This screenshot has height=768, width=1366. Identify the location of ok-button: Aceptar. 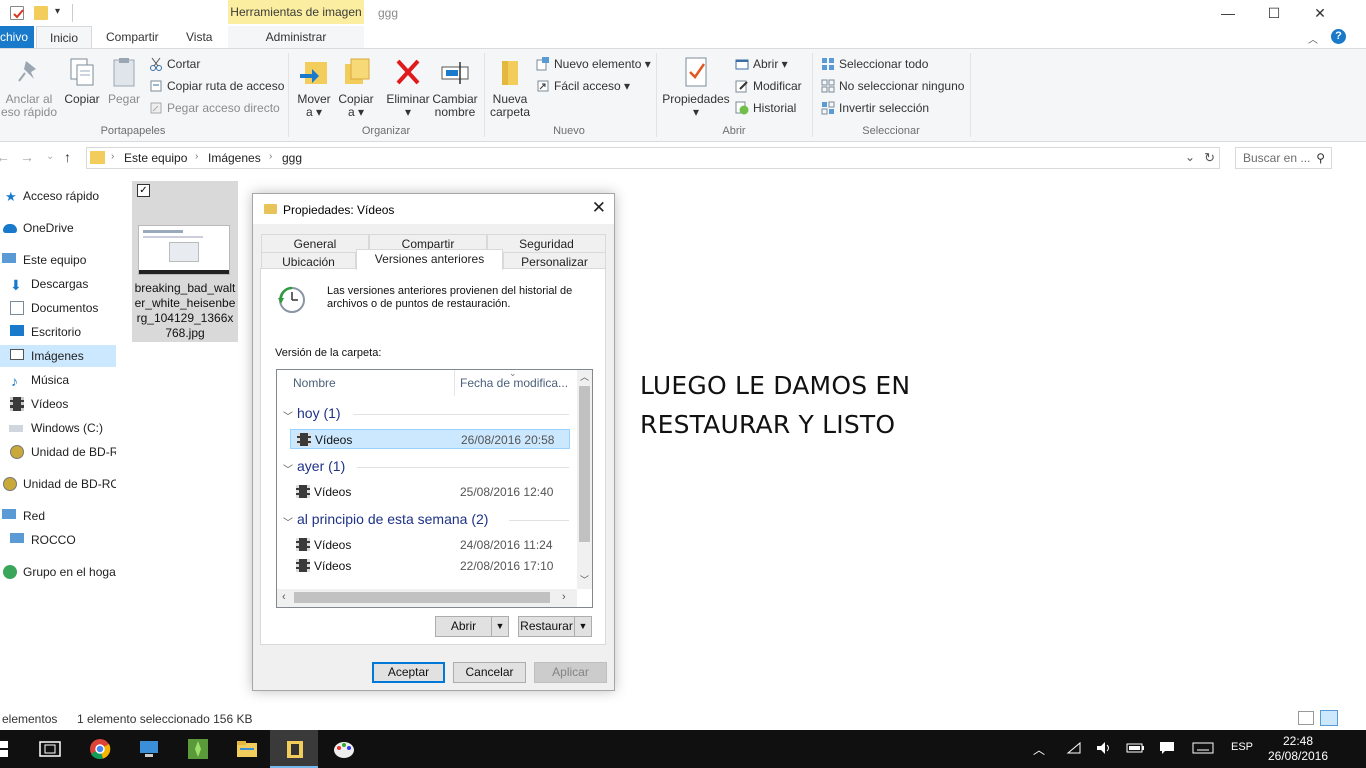
(408, 672).